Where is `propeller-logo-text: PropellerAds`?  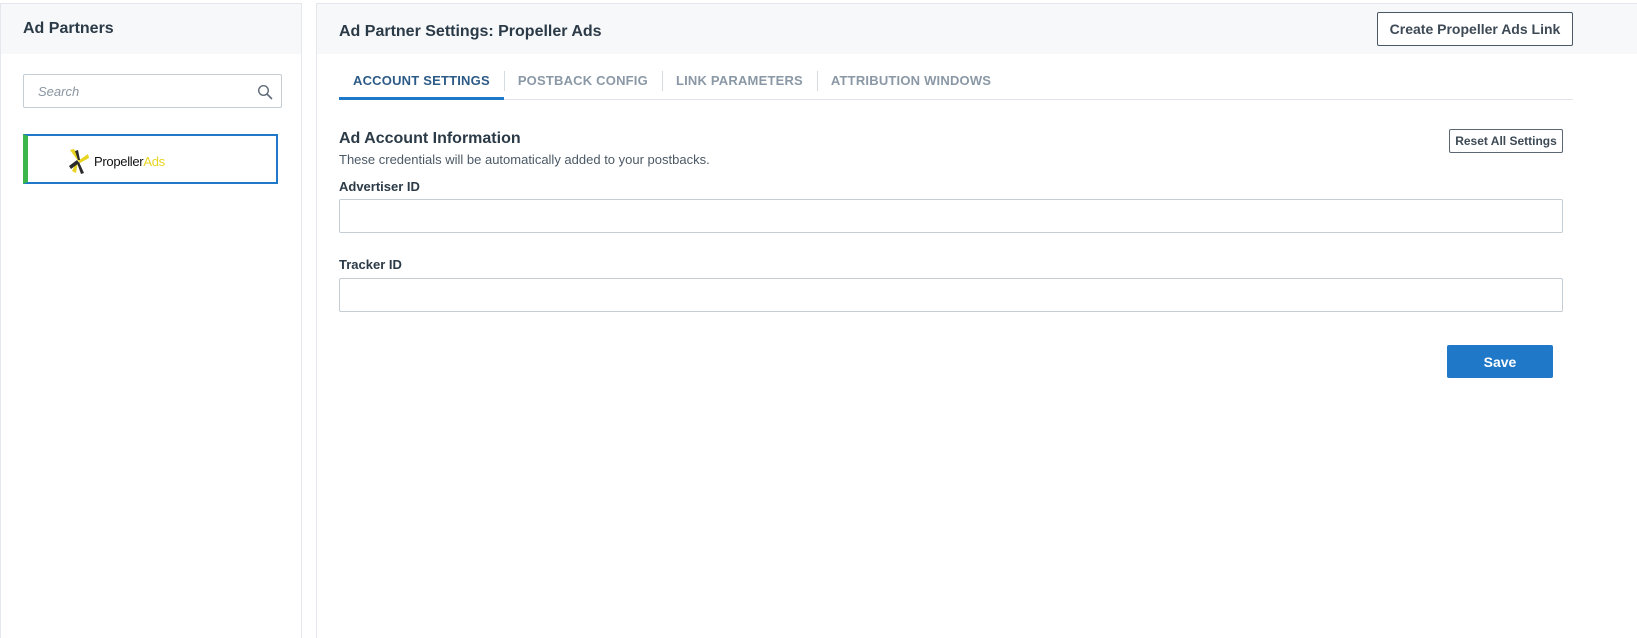 propeller-logo-text: PropellerAds is located at coordinates (129, 161).